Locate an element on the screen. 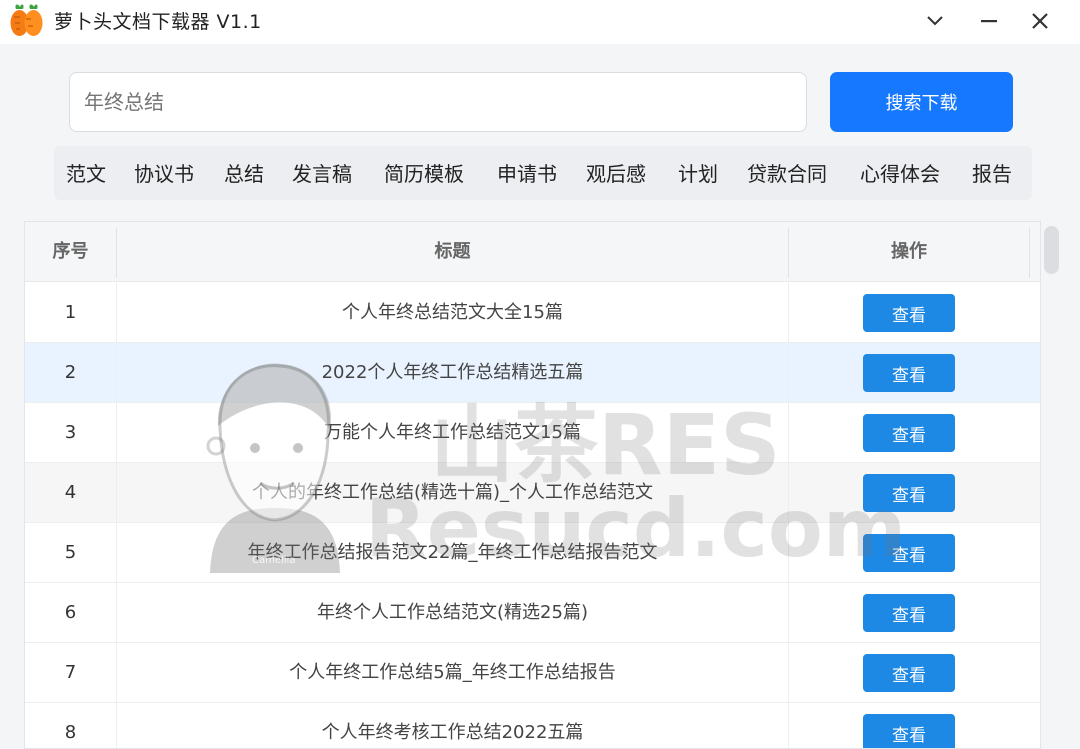 The height and width of the screenshot is (749, 1080). row-title: 个人年终工作总结5篇_年终工作总结报告 is located at coordinates (452, 672).